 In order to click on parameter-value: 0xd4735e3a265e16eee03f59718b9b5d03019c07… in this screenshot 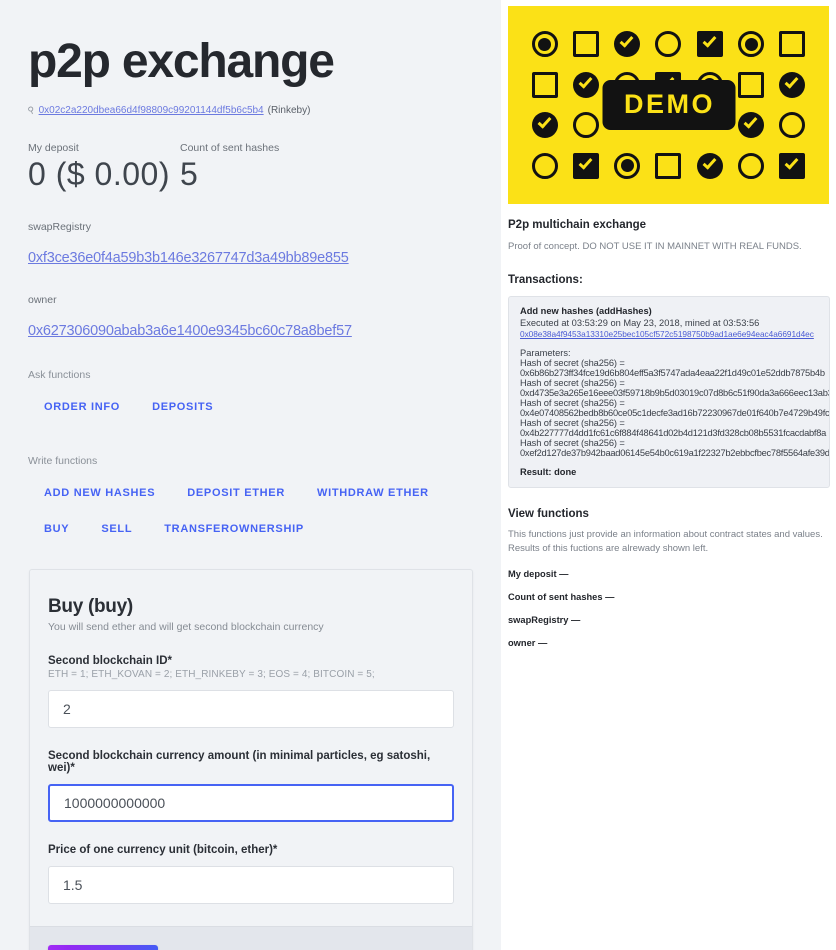, I will do `click(675, 392)`.